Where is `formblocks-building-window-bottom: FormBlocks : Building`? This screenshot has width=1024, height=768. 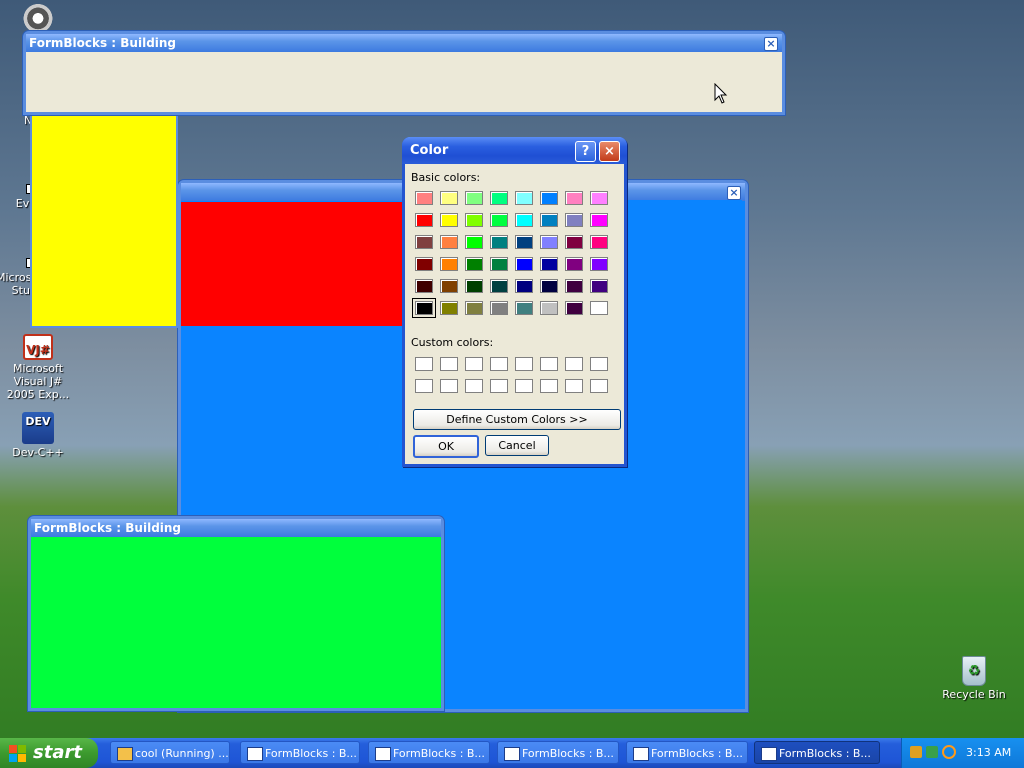
formblocks-building-window-bottom: FormBlocks : Building is located at coordinates (236, 613).